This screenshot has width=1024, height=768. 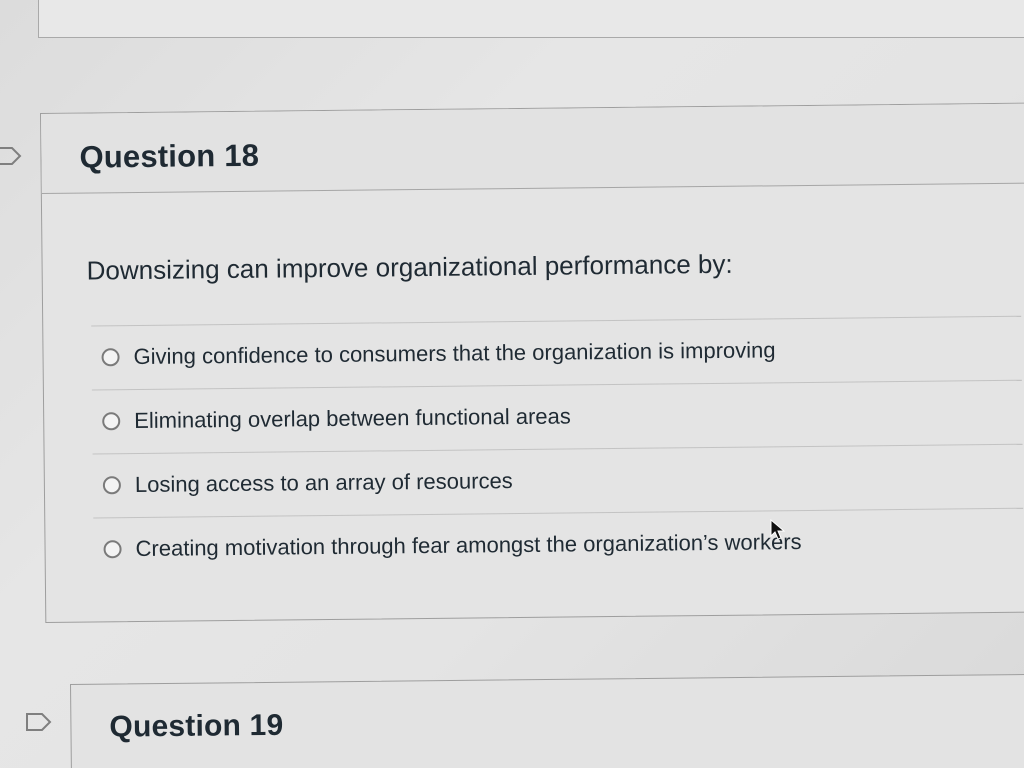 What do you see at coordinates (39, 722) in the screenshot?
I see `flag-question-19-icon` at bounding box center [39, 722].